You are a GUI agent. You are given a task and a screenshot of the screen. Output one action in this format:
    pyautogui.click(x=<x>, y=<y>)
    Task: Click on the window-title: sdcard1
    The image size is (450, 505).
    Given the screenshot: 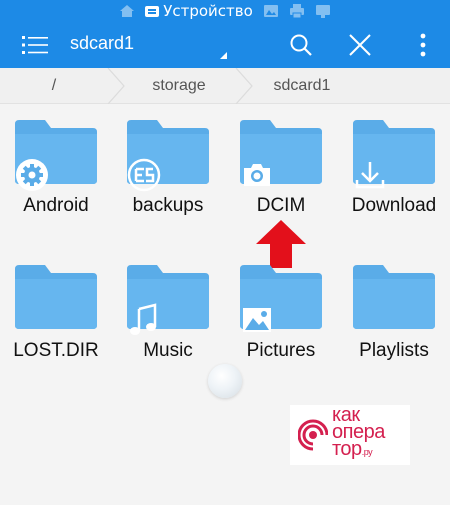 What is the action you would take?
    pyautogui.click(x=102, y=43)
    